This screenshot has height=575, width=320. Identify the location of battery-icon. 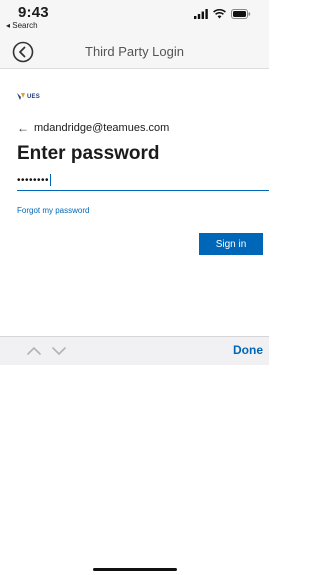
(241, 14).